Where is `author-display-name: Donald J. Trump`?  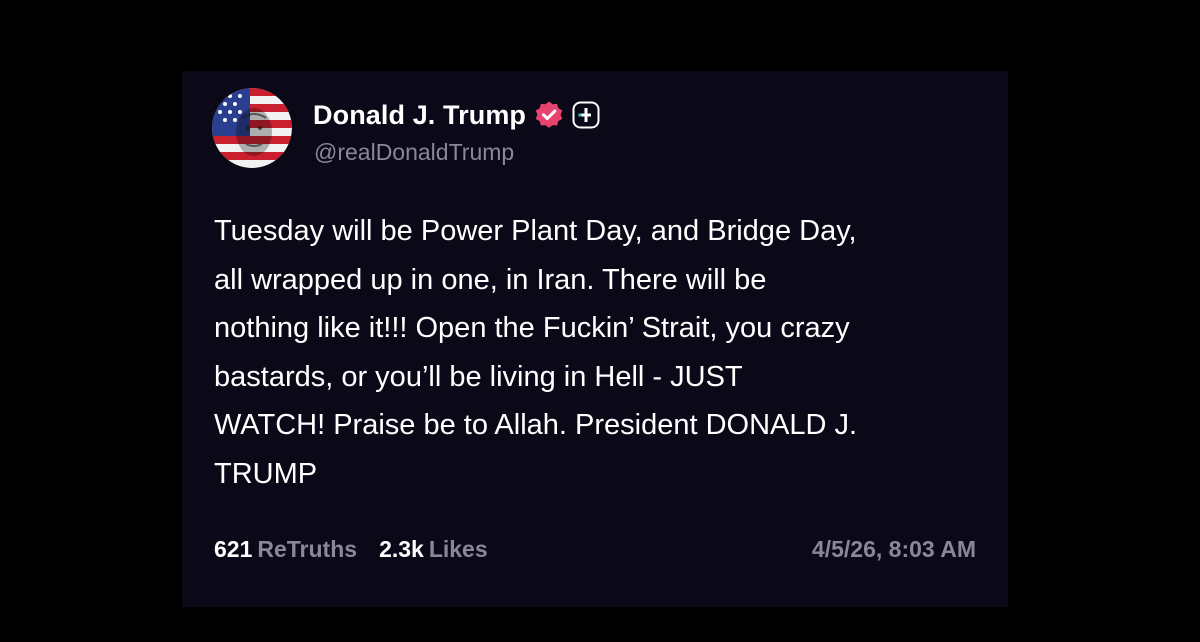
author-display-name: Donald J. Trump is located at coordinates (419, 115).